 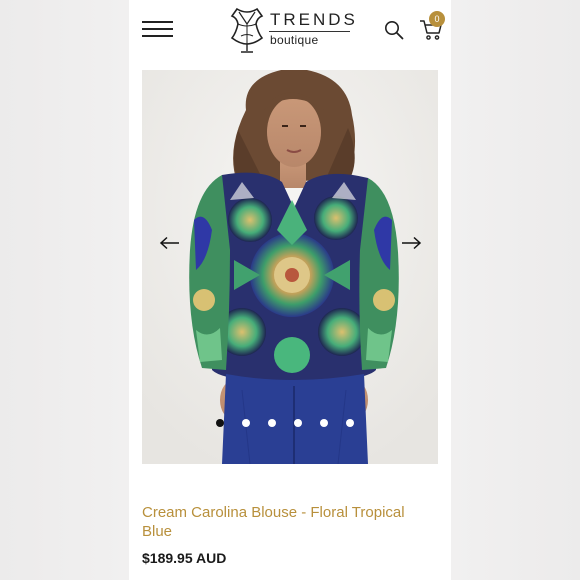 What do you see at coordinates (291, 423) in the screenshot?
I see `carousel-pagination` at bounding box center [291, 423].